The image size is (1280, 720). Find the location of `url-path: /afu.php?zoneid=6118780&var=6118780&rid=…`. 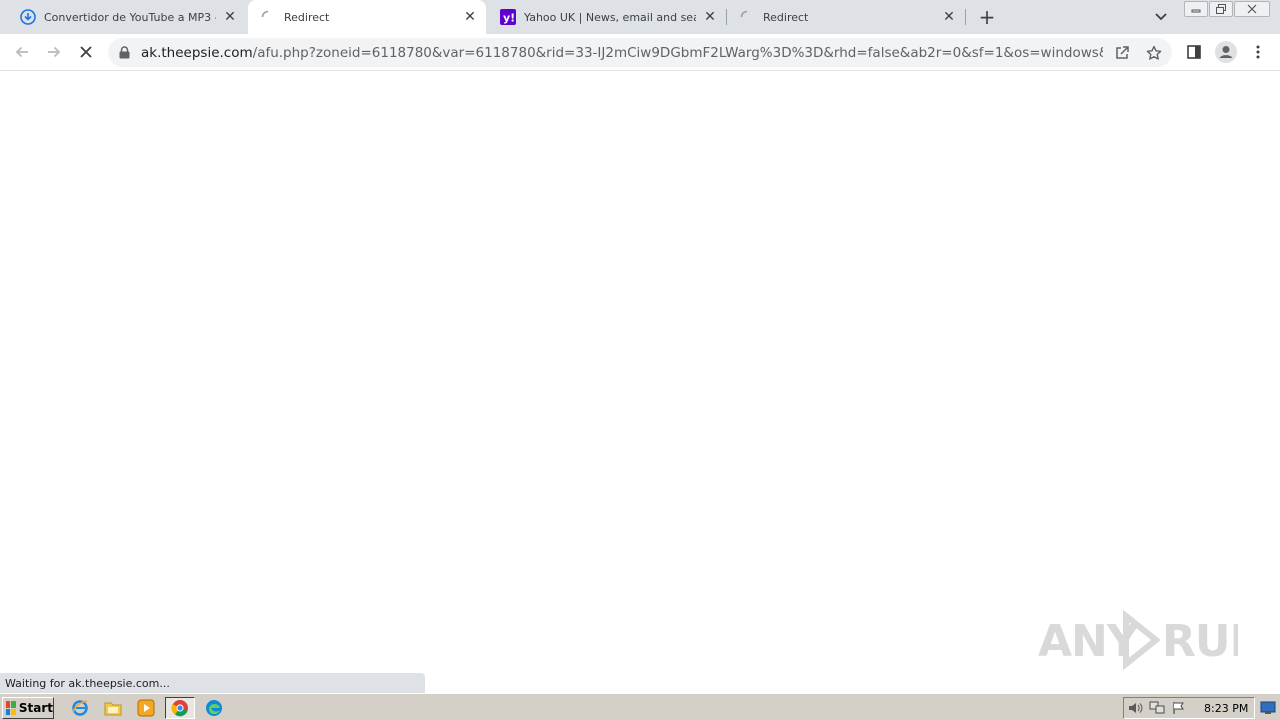

url-path: /afu.php?zoneid=6118780&var=6118780&rid=… is located at coordinates (677, 52).